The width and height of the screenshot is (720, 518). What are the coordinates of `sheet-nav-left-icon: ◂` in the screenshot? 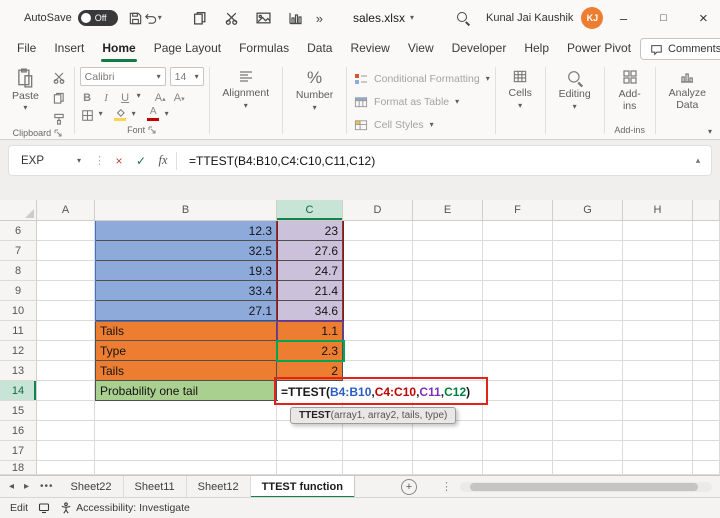 It's located at (11, 486).